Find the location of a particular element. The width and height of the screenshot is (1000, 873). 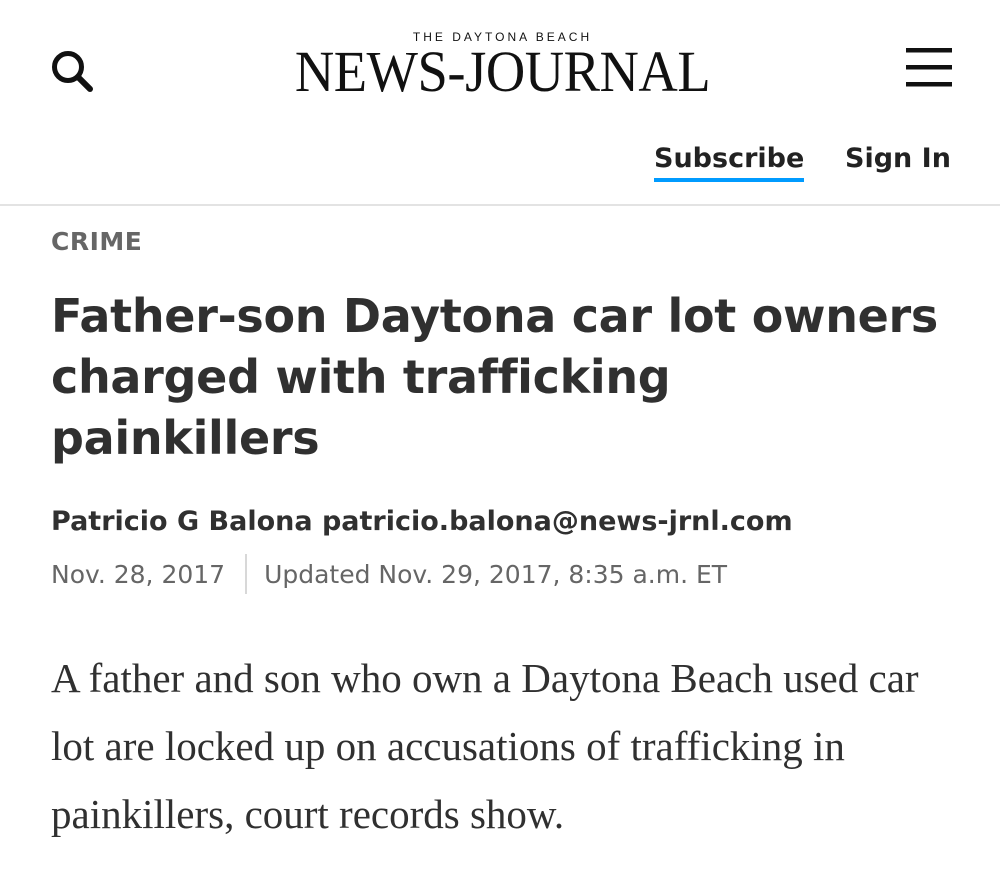

menu-button is located at coordinates (928, 67).